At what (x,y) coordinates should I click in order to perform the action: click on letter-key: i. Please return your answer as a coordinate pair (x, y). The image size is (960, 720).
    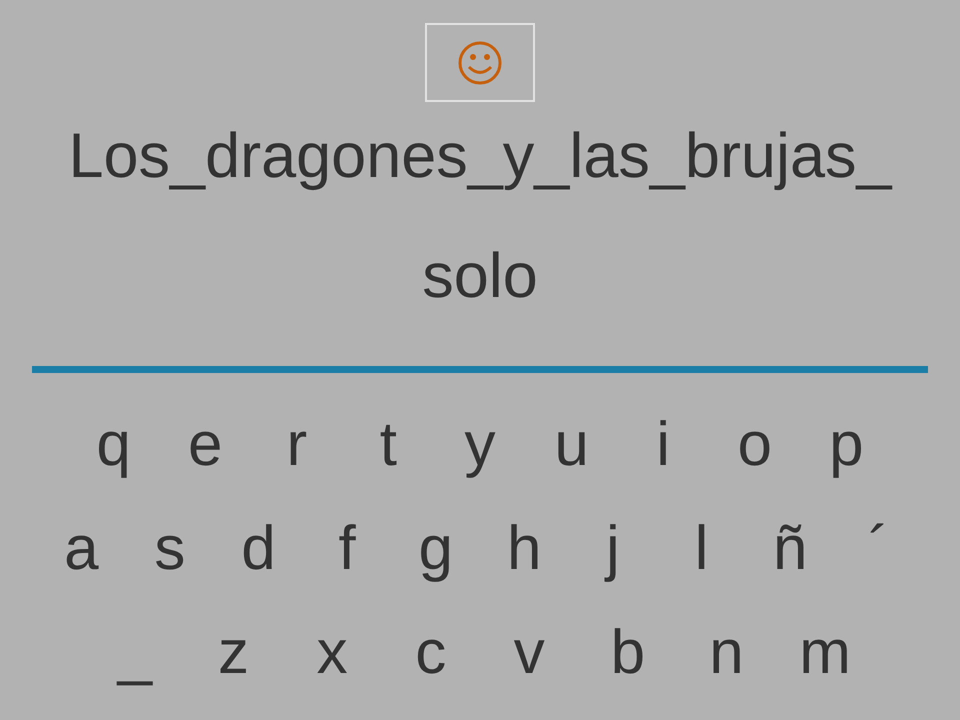
    Looking at the image, I should click on (663, 445).